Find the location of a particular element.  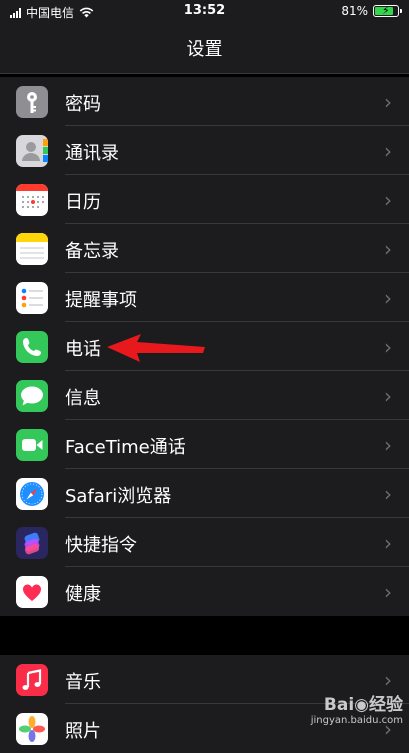

shortcuts-icon is located at coordinates (32, 543).